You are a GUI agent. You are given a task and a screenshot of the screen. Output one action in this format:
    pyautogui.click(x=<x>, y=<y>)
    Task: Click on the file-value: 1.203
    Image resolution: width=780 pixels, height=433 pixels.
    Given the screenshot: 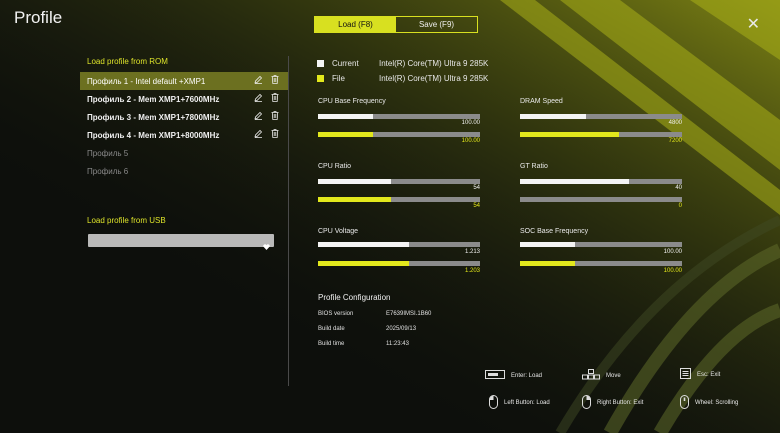 What is the action you would take?
    pyautogui.click(x=472, y=271)
    